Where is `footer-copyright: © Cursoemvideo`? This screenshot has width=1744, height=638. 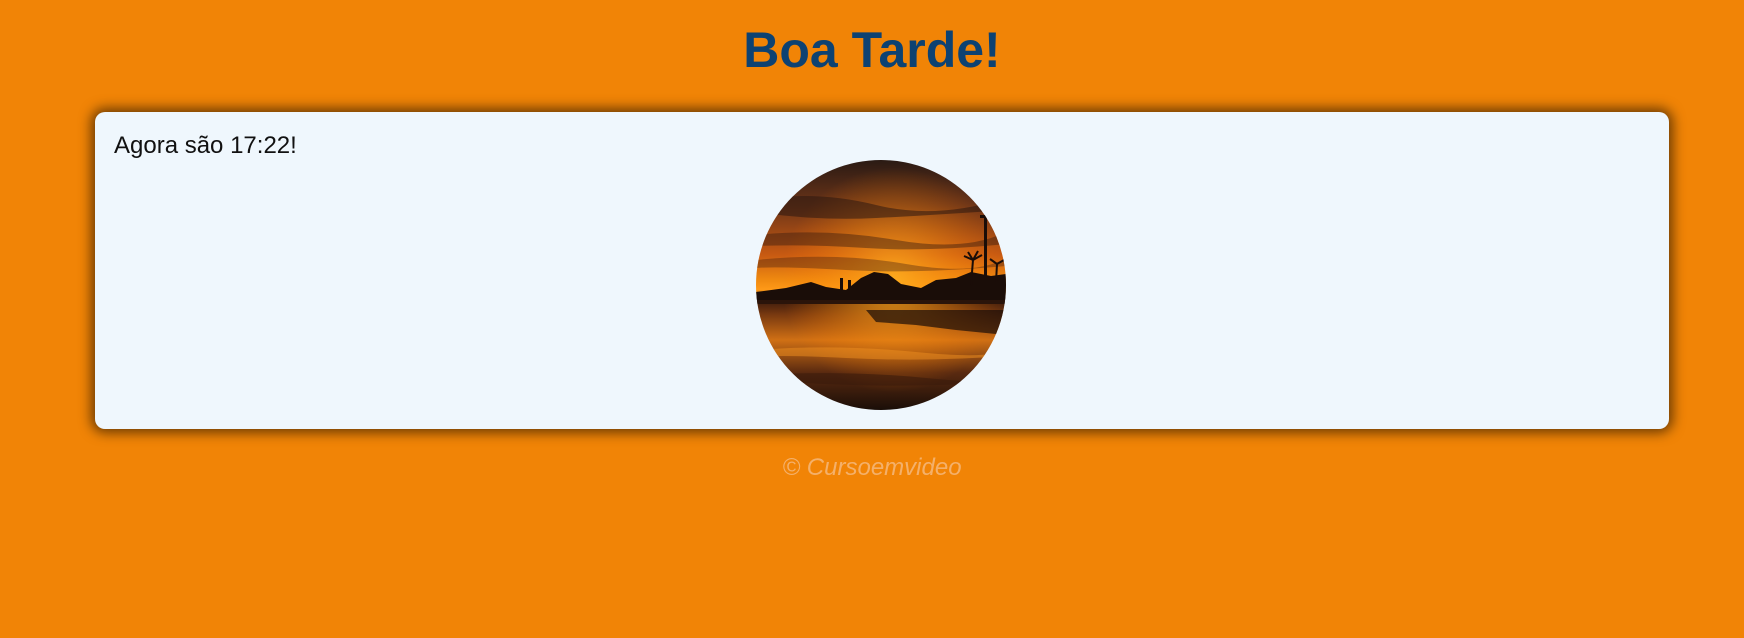 footer-copyright: © Cursoemvideo is located at coordinates (872, 467).